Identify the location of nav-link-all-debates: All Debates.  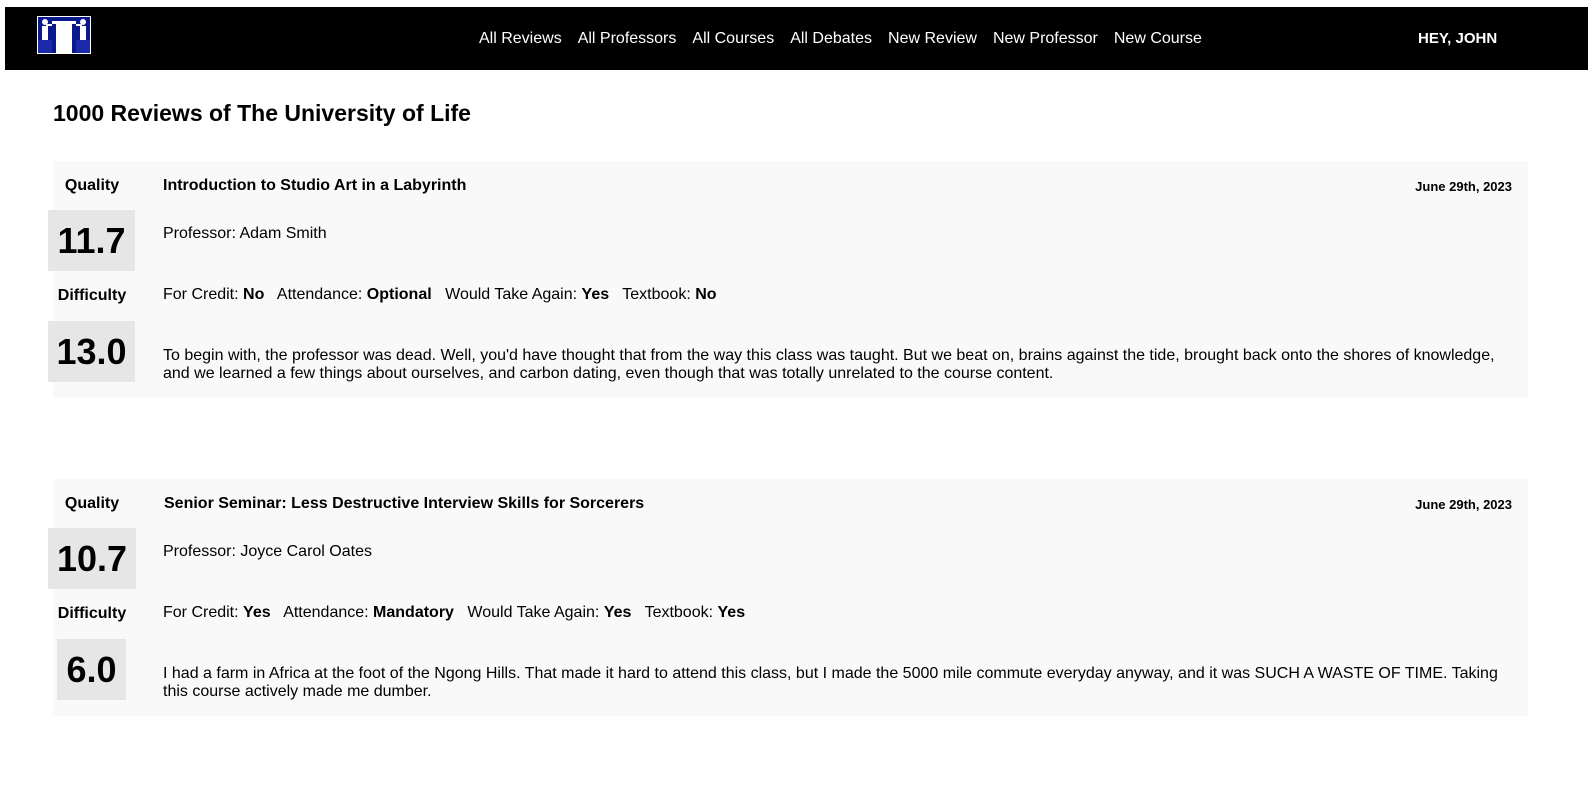
(831, 39).